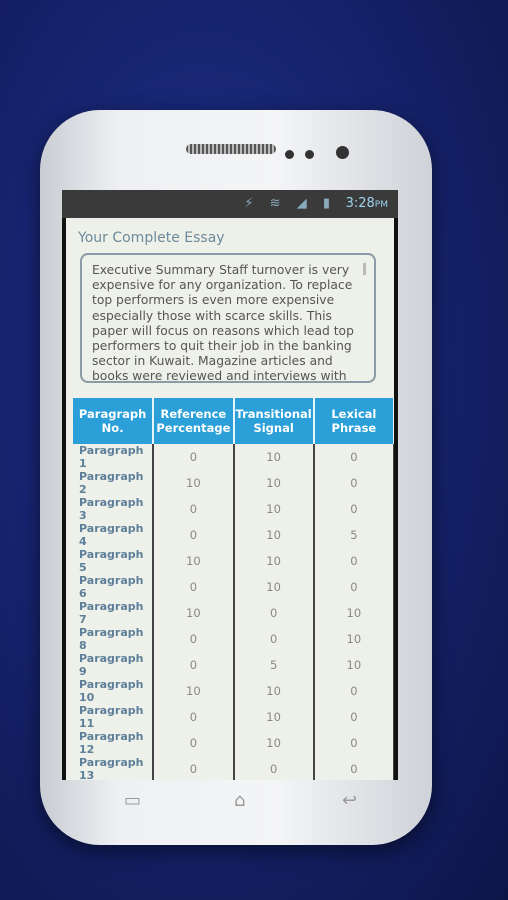 The width and height of the screenshot is (508, 900). Describe the element at coordinates (114, 768) in the screenshot. I see `table-cell: Paragraph 13` at that location.